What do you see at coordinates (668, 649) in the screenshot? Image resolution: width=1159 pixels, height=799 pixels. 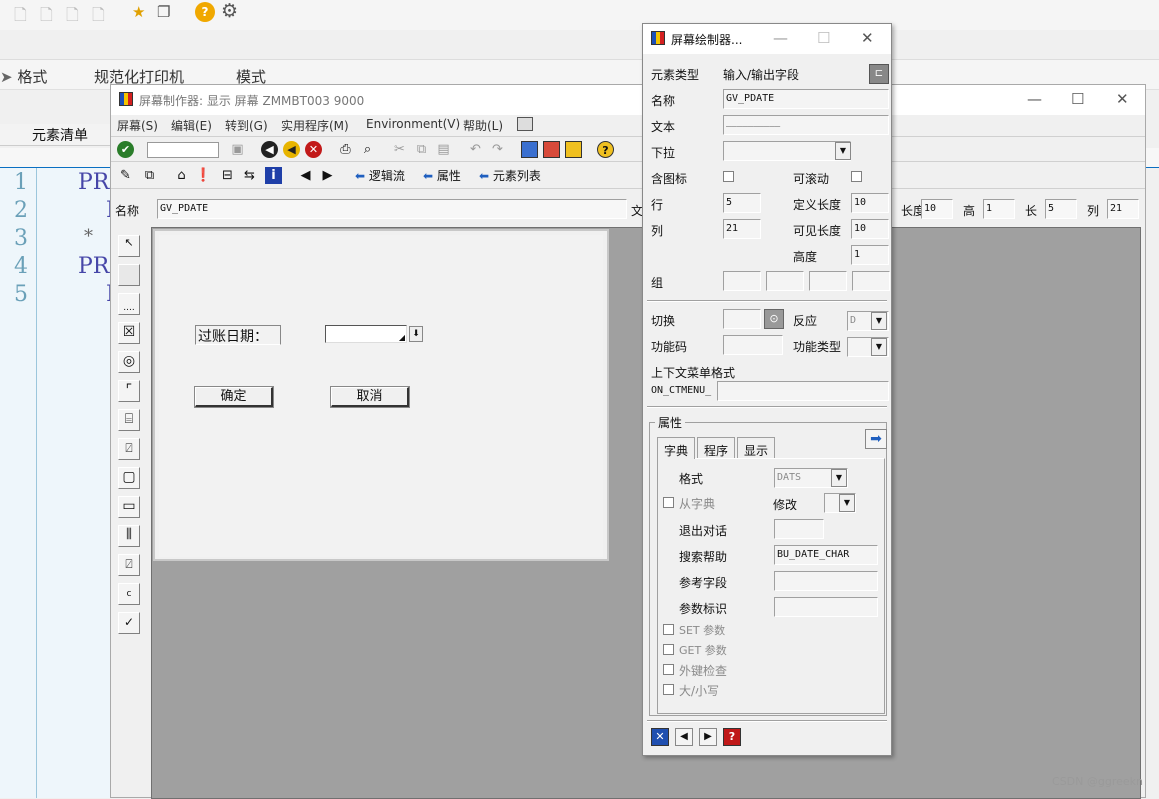 I see `get-param-checkbox` at bounding box center [668, 649].